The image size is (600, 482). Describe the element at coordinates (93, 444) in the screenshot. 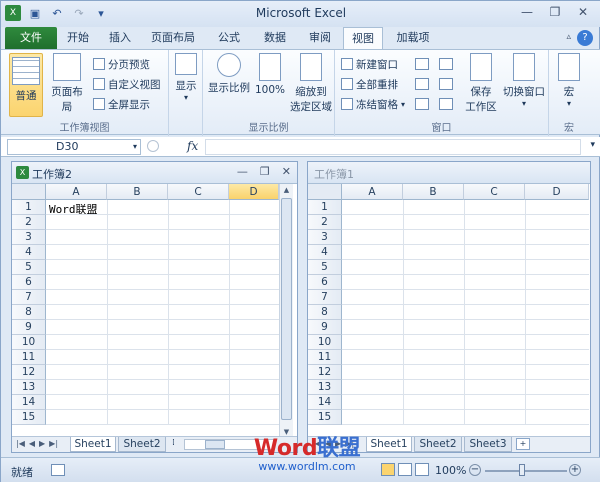

I see `sheet-tab-sheet1: Sheet1` at that location.